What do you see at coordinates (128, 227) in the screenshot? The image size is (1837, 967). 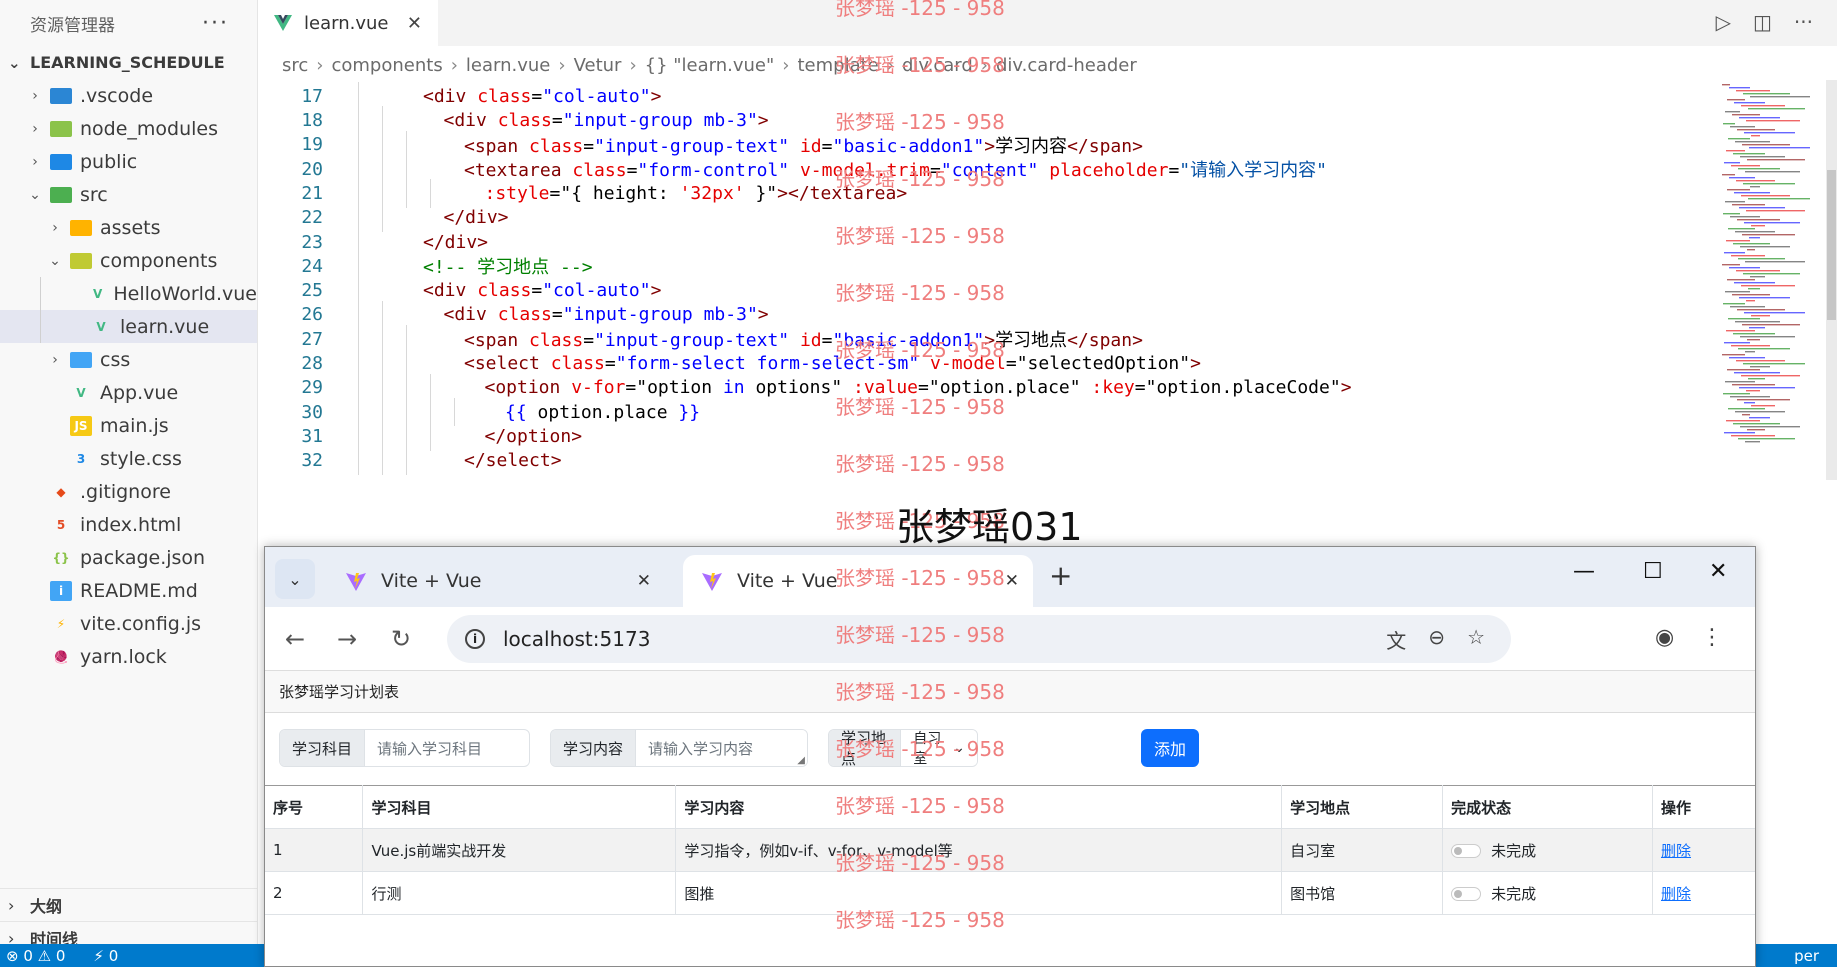 I see `tree-item: › assets` at bounding box center [128, 227].